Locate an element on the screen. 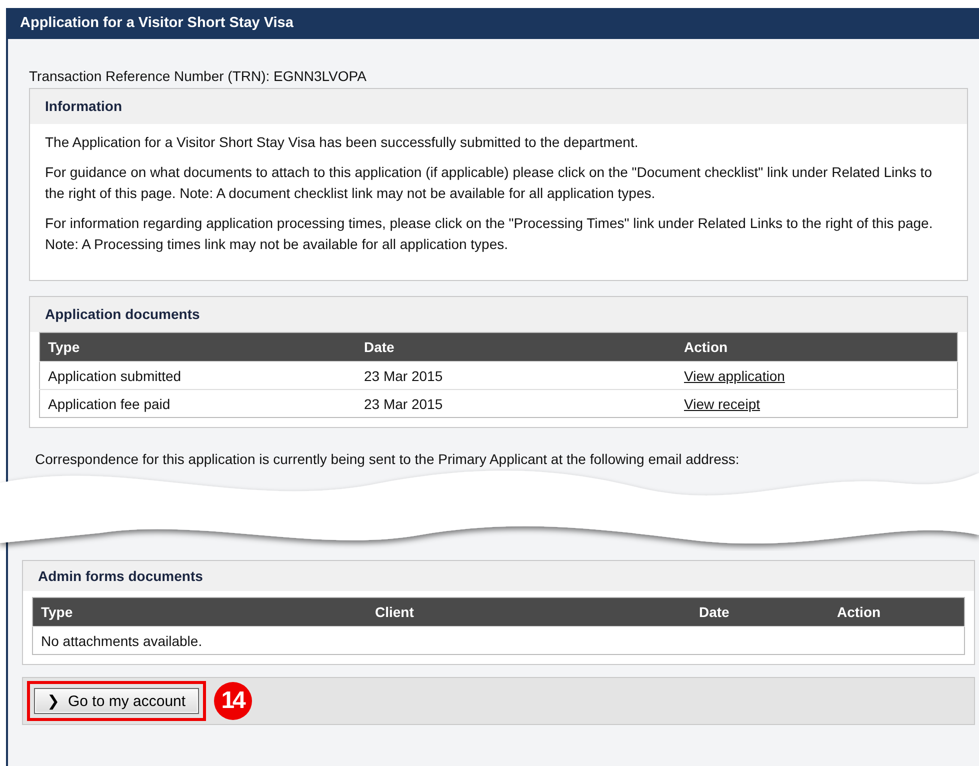 This screenshot has width=979, height=766. empty-message: No attachments available. is located at coordinates (498, 640).